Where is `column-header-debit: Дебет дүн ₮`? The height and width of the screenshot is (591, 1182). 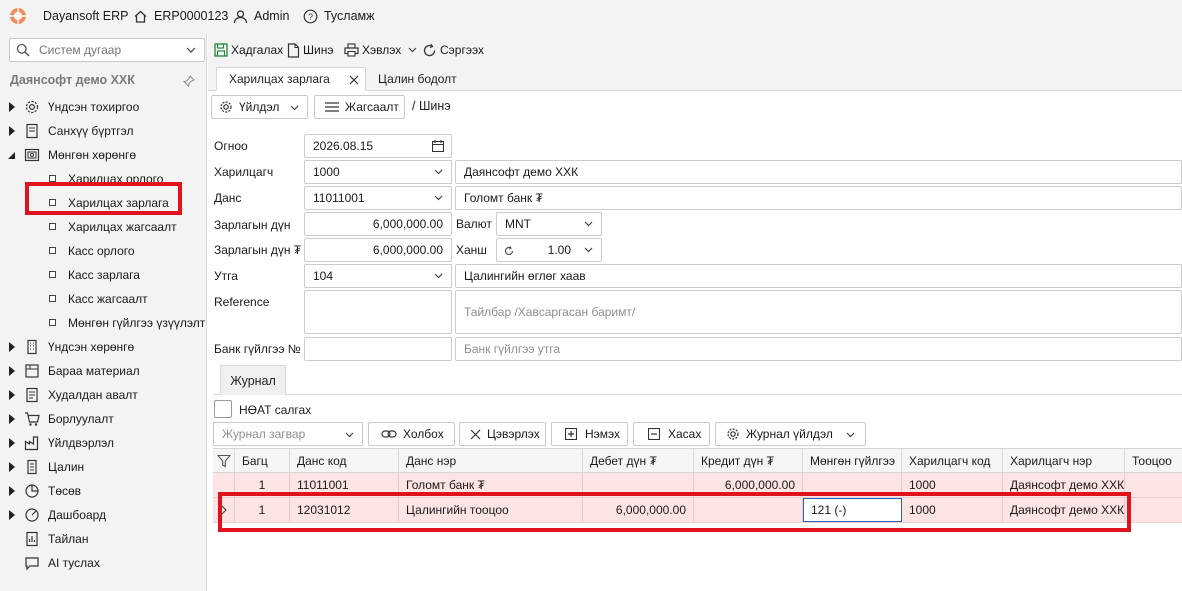
column-header-debit: Дебет дүн ₮ is located at coordinates (638, 460).